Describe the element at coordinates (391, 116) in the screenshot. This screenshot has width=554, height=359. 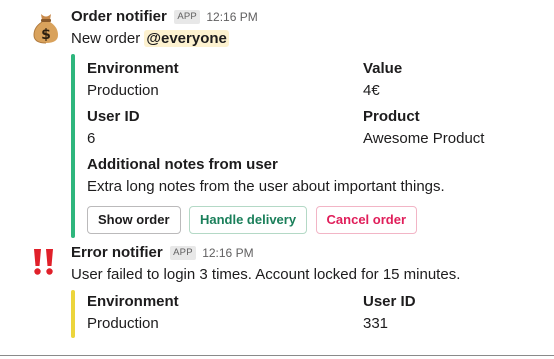
I see `field-label: Product` at that location.